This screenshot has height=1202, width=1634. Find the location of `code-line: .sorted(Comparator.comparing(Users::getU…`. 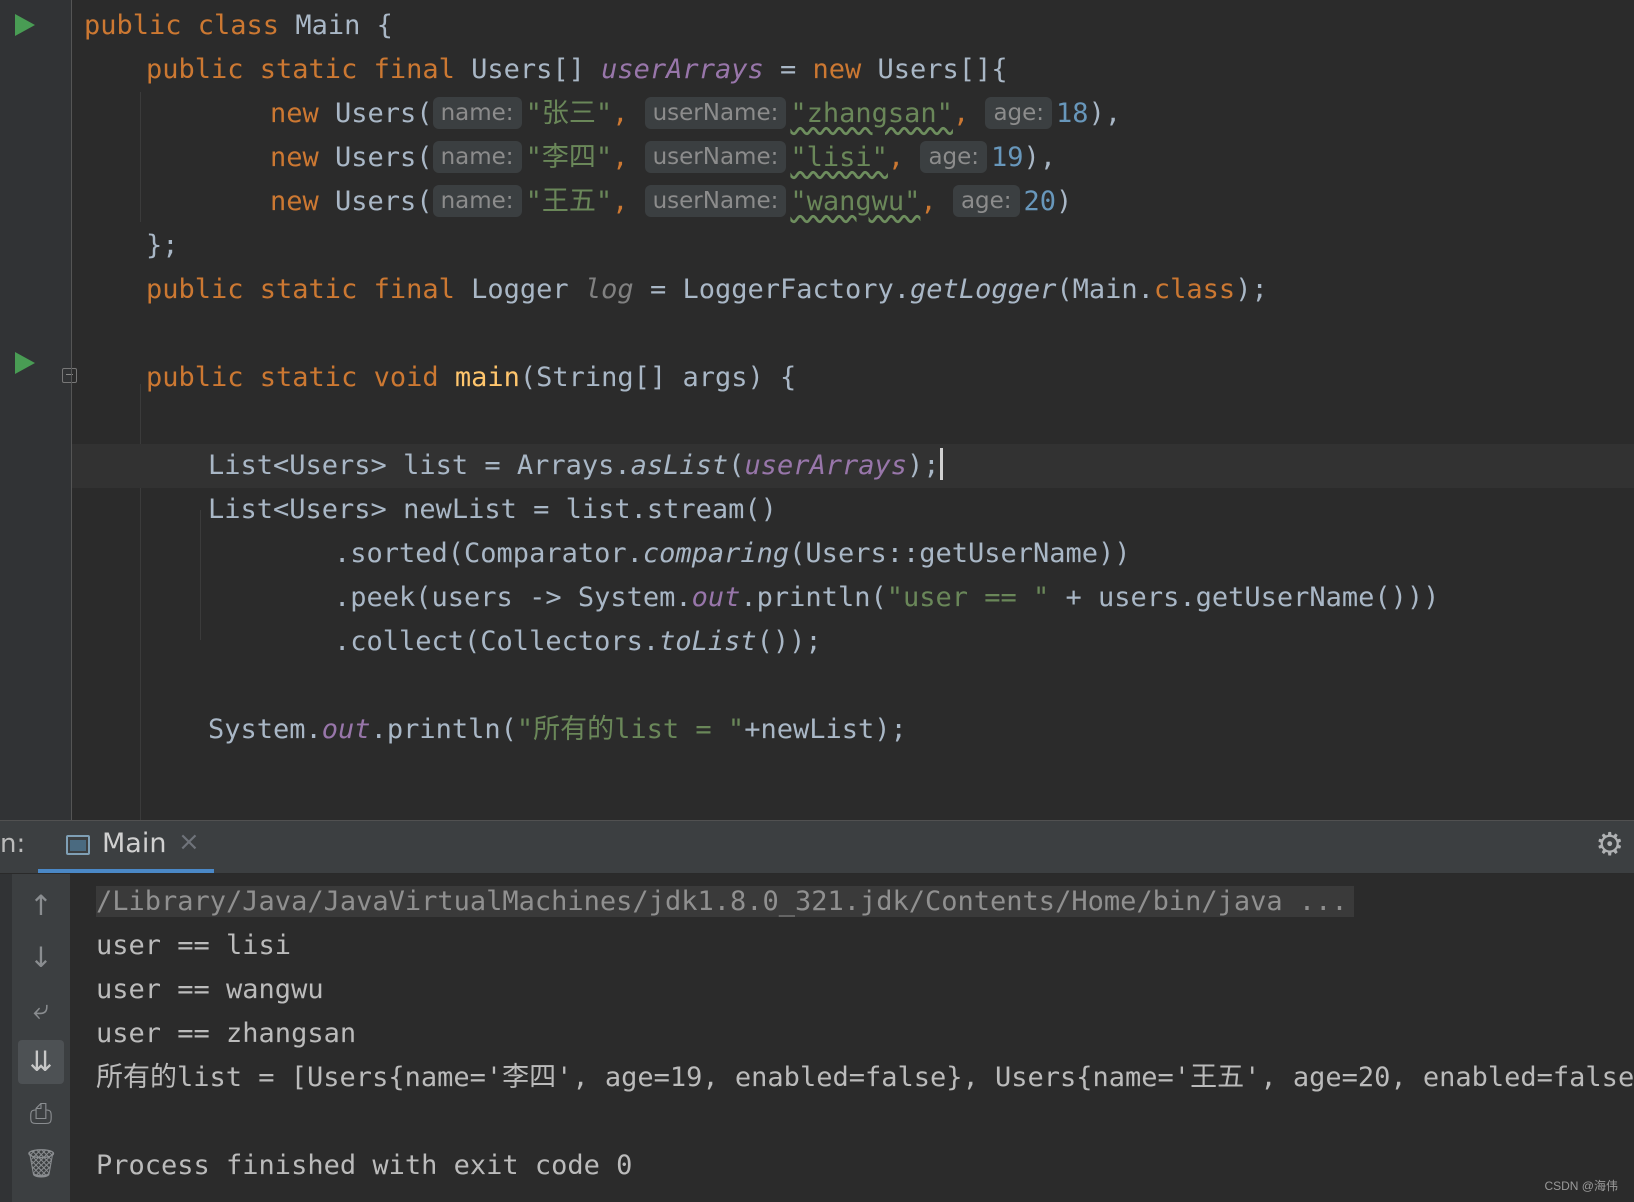

code-line: .sorted(Comparator.comparing(Users::getU… is located at coordinates (732, 554).